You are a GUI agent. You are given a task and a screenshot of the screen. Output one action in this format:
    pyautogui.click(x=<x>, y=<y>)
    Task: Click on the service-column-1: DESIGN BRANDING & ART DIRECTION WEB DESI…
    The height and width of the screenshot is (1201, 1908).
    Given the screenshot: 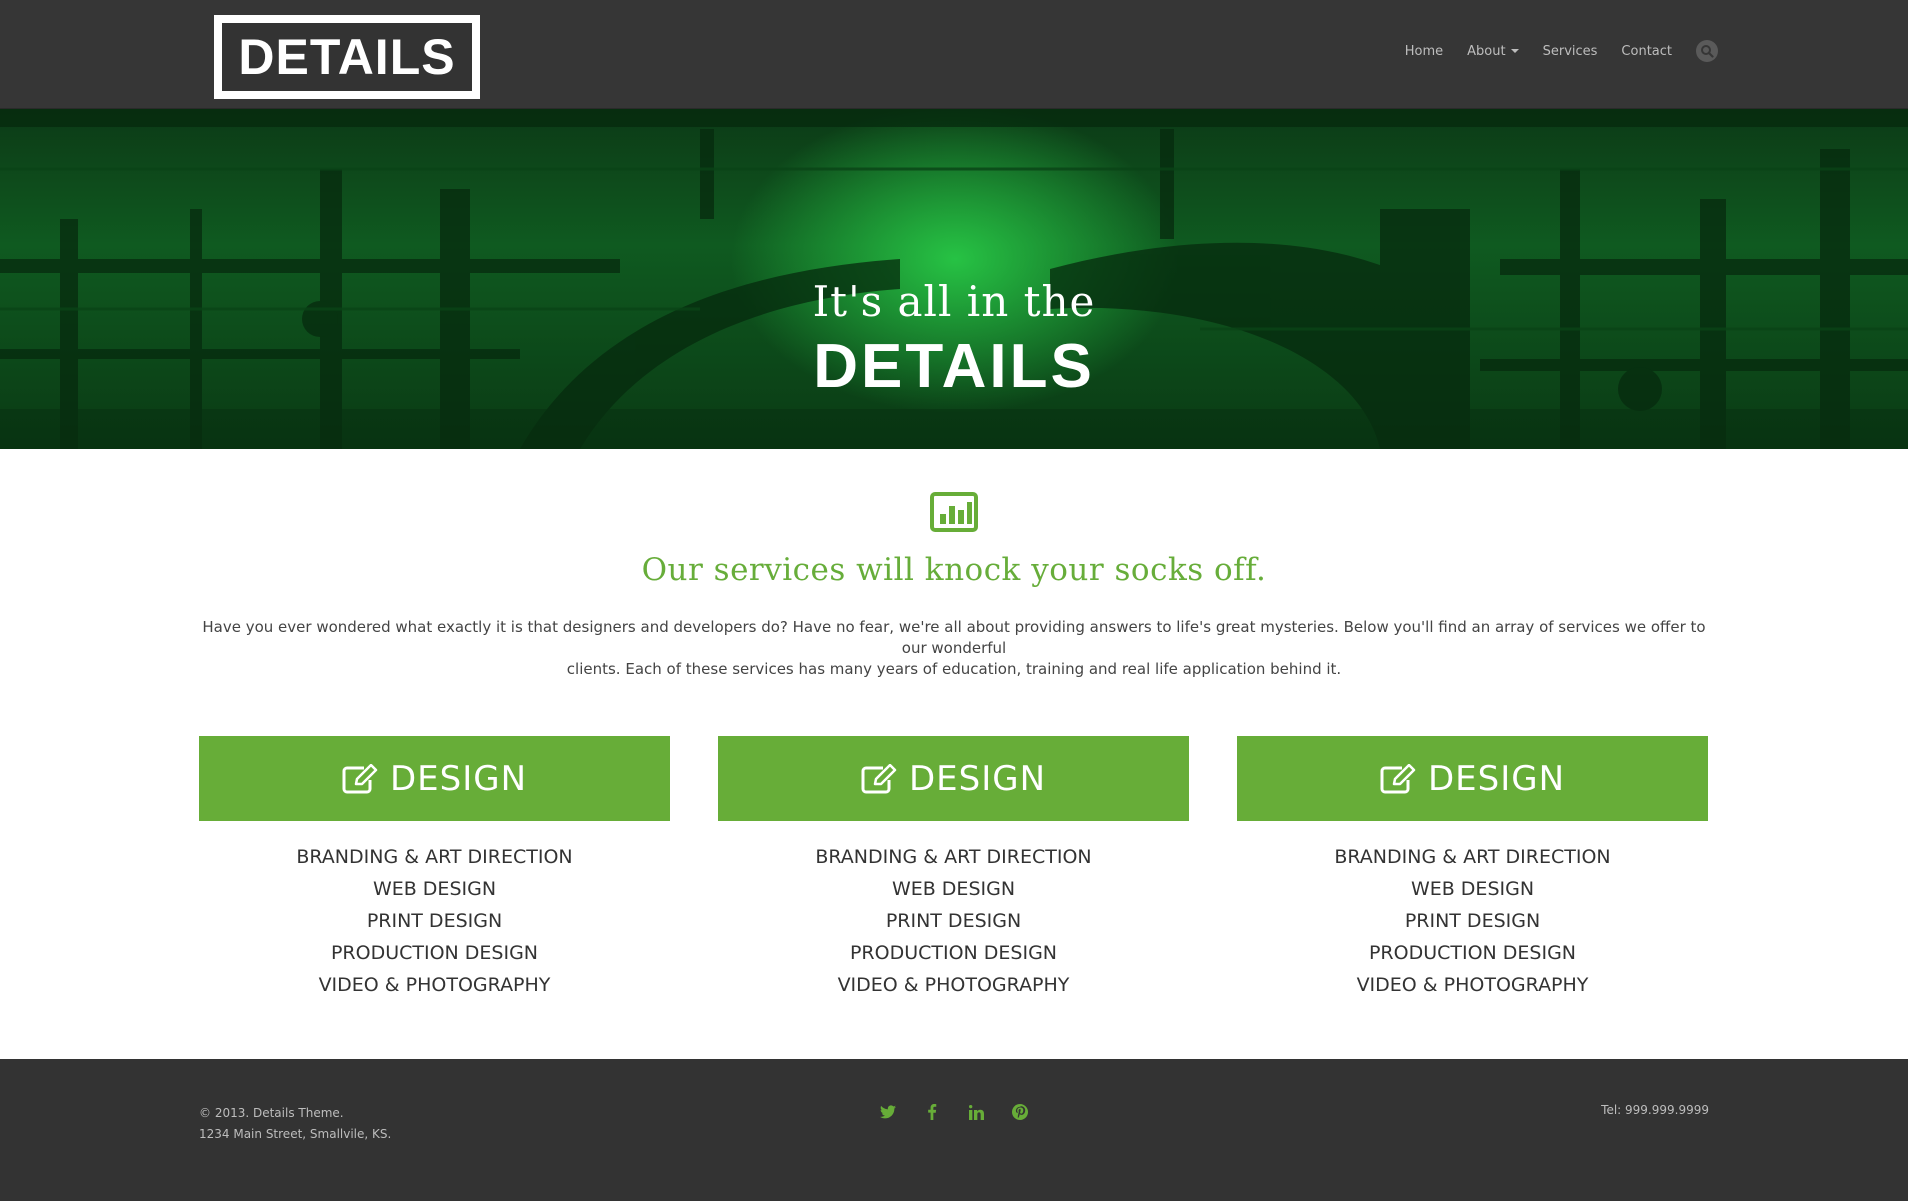 What is the action you would take?
    pyautogui.click(x=434, y=868)
    